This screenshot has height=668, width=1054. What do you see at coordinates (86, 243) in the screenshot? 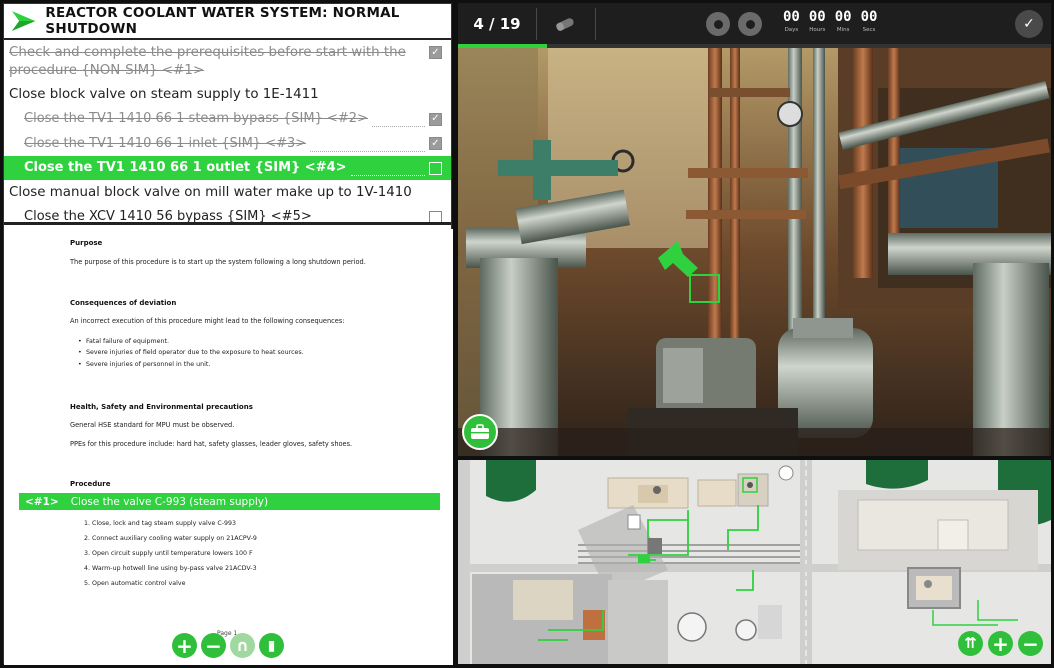
I see `doc-heading-purpose: Purpose` at bounding box center [86, 243].